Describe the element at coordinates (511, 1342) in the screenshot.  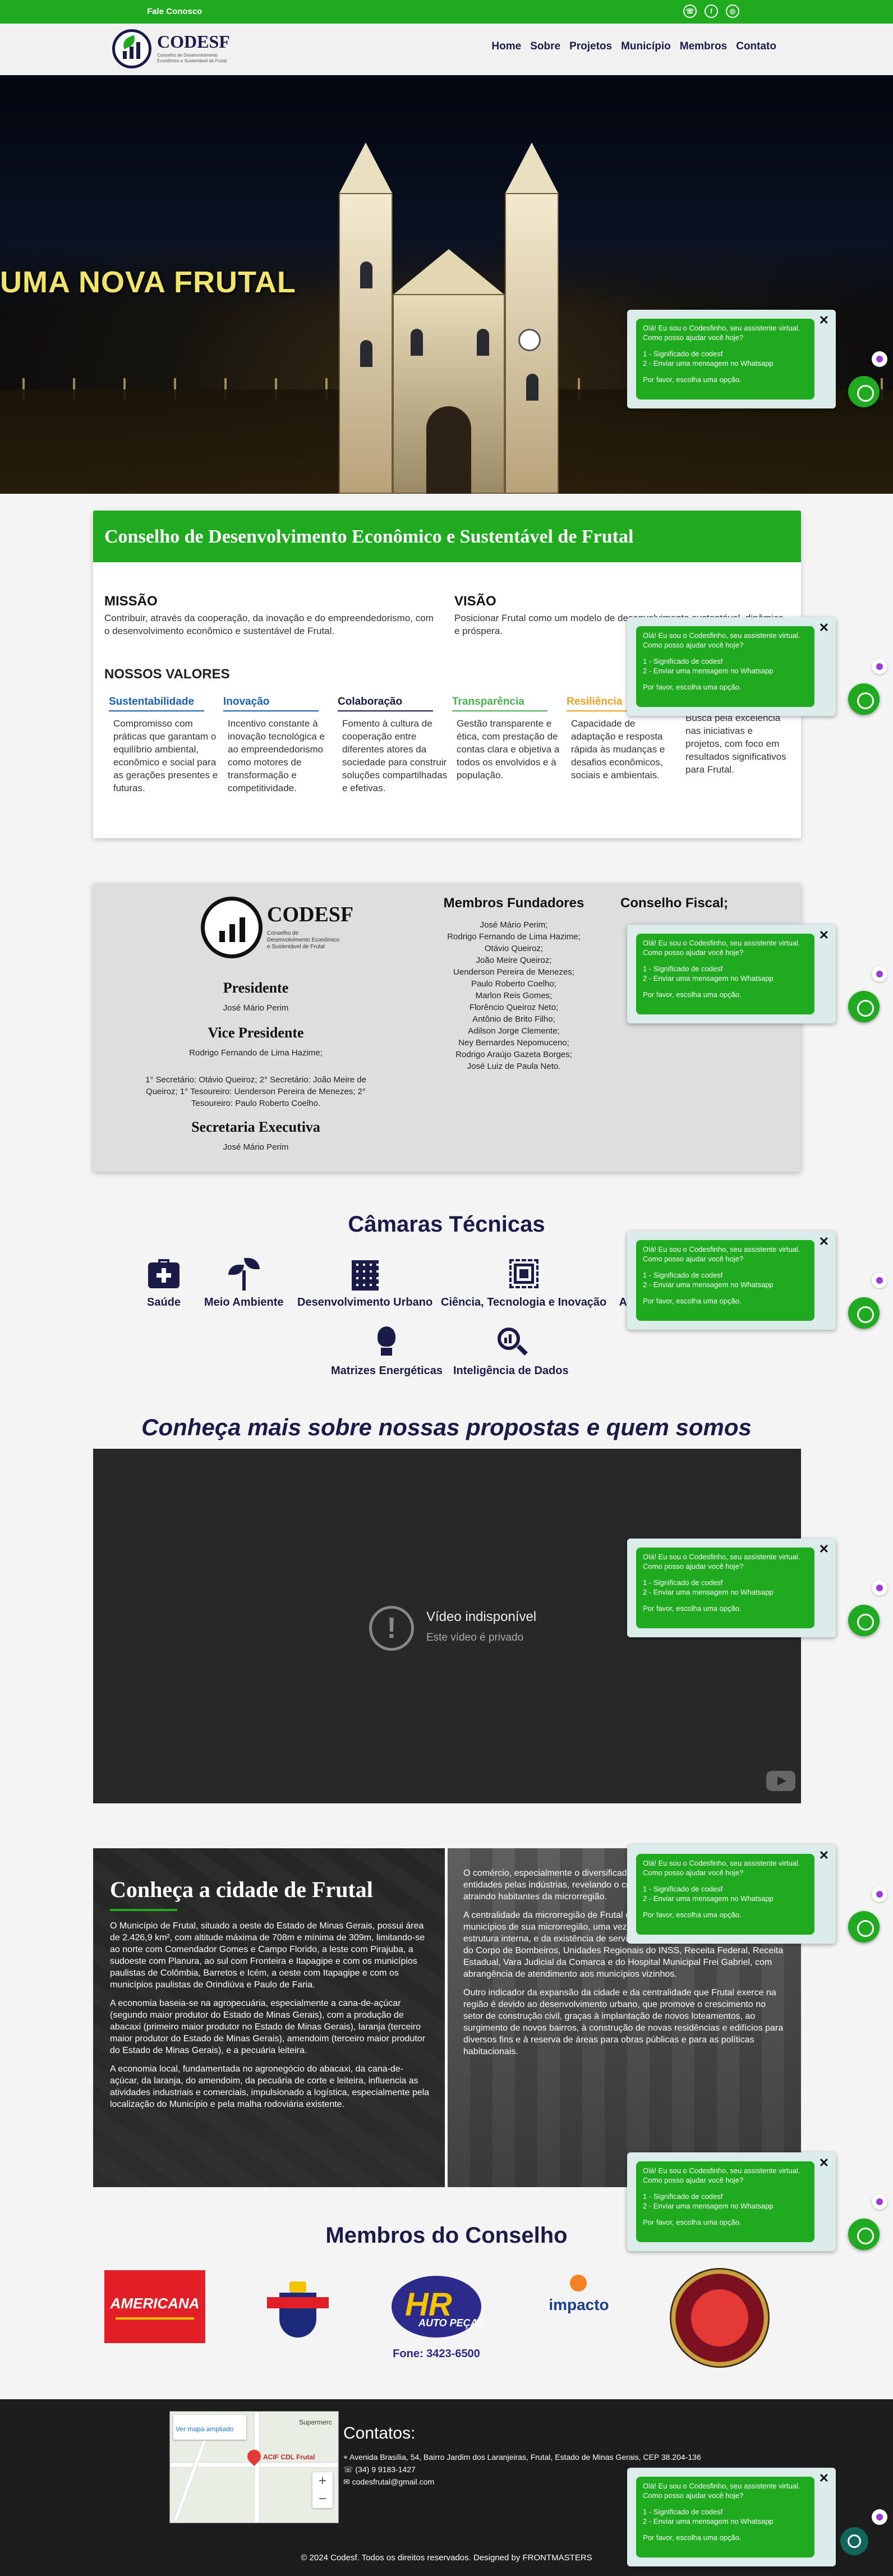
I see `data-search-icon` at that location.